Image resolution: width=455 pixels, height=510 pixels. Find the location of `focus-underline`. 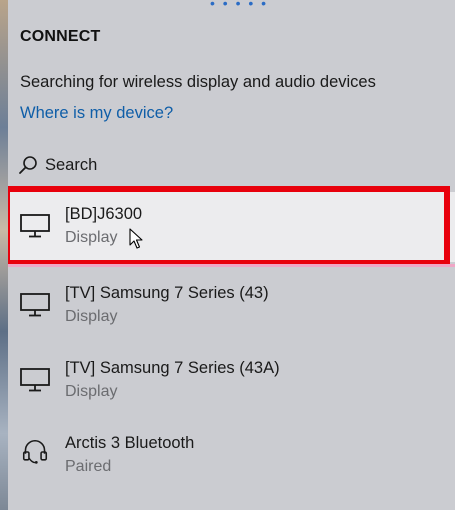

focus-underline is located at coordinates (231, 265).